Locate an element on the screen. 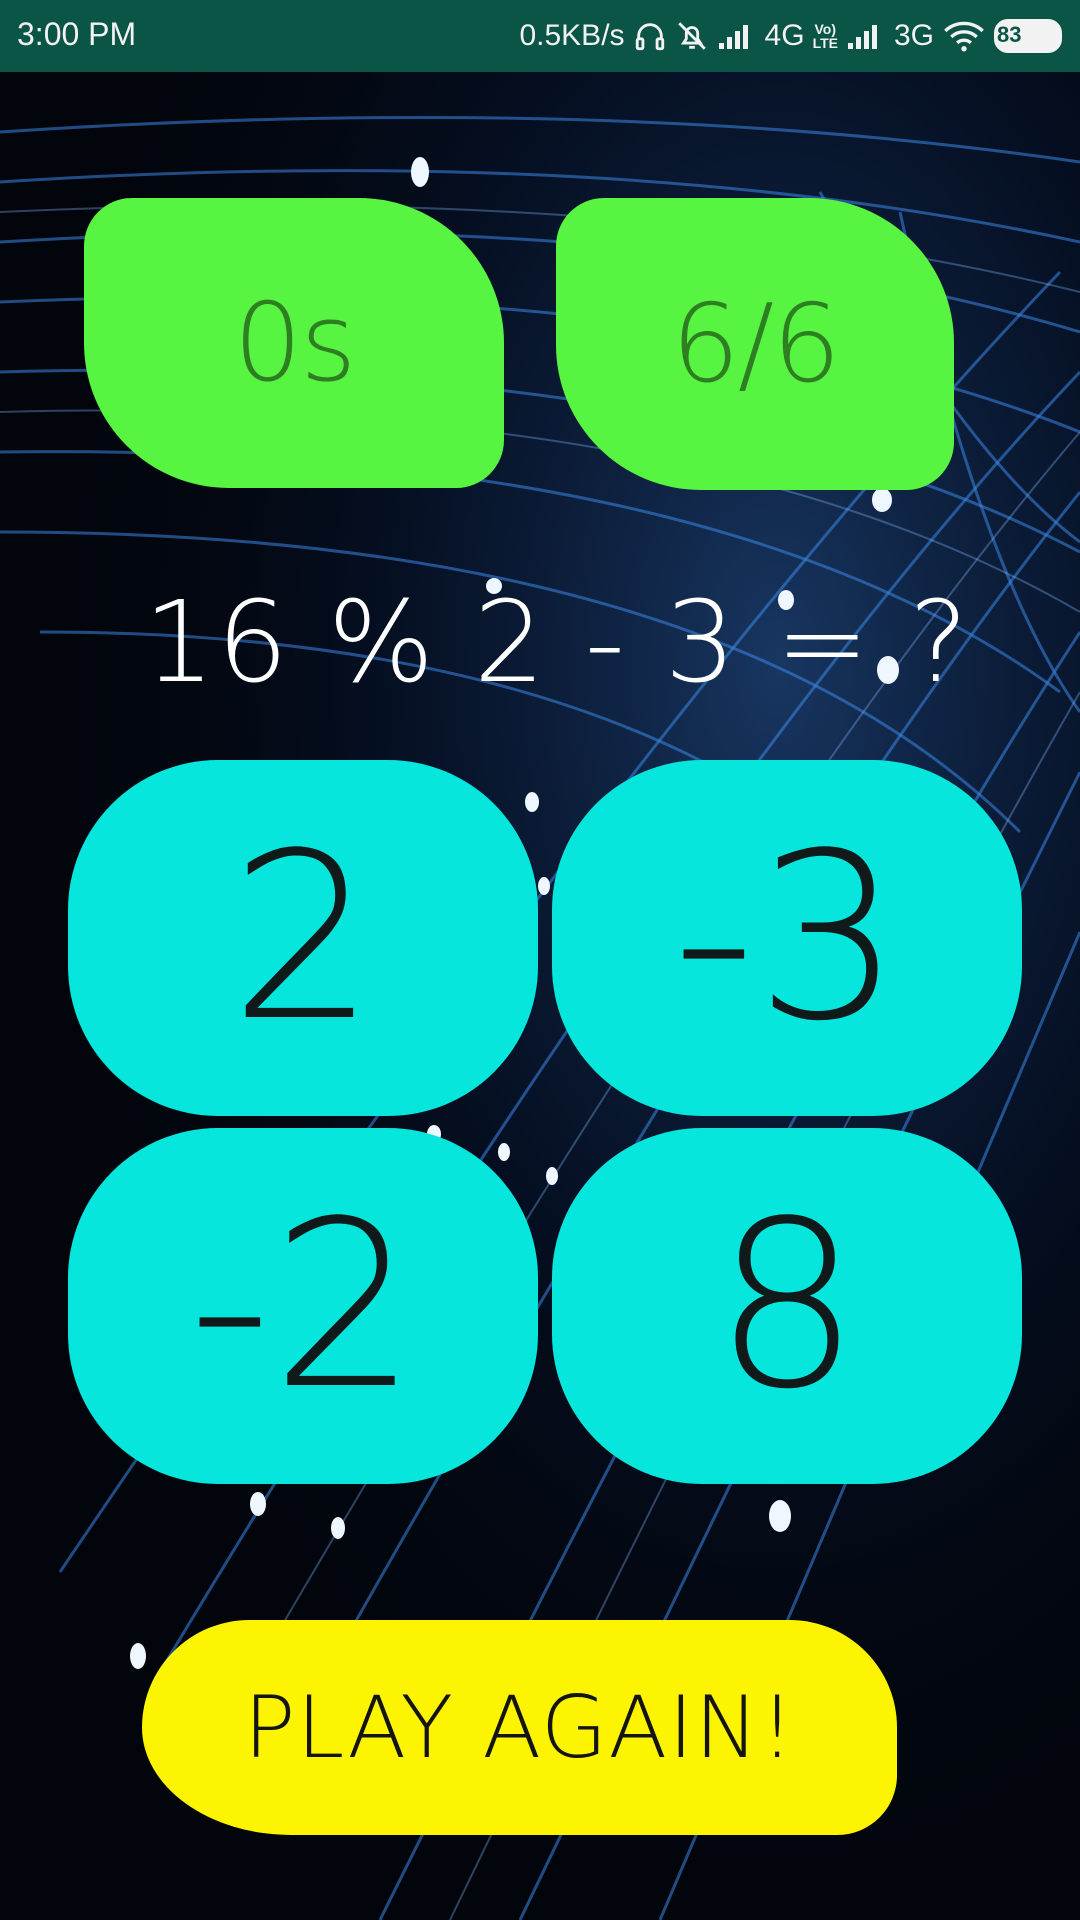 The image size is (1080, 1920). answer-button-4: 8 is located at coordinates (787, 1306).